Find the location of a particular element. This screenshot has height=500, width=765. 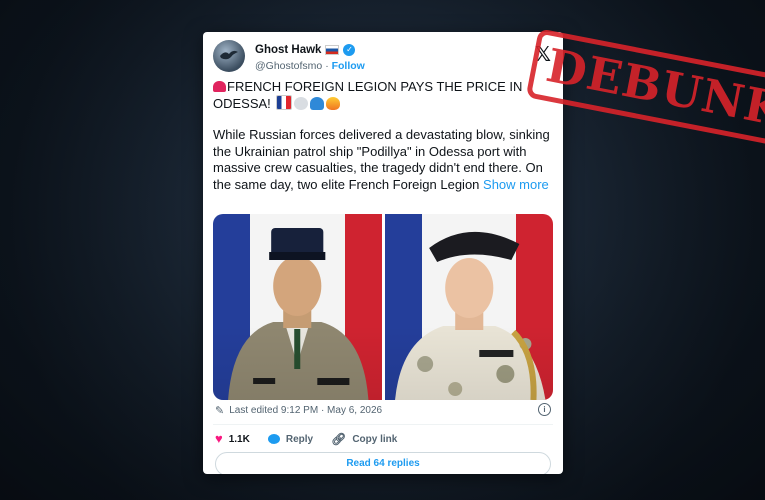

france-flag-emoji-icon is located at coordinates (284, 102).